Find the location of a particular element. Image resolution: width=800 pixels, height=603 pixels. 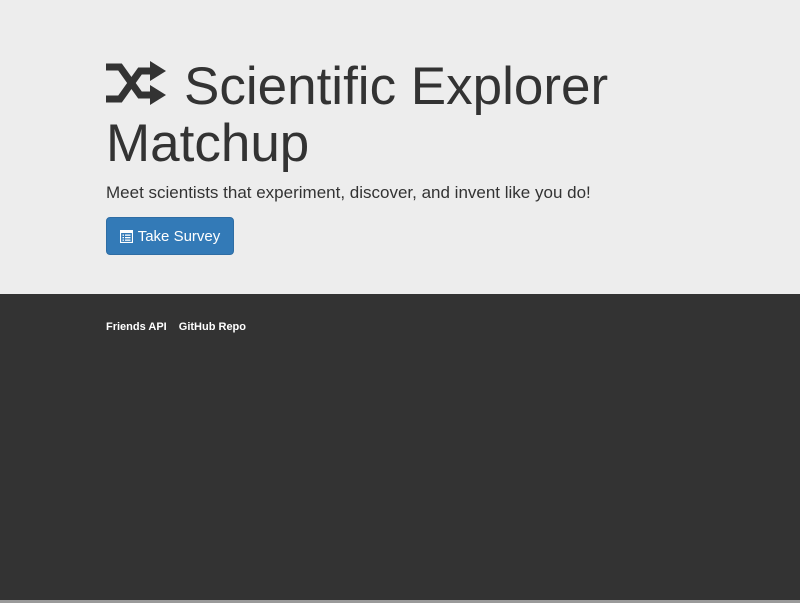

random-icon is located at coordinates (136, 83).